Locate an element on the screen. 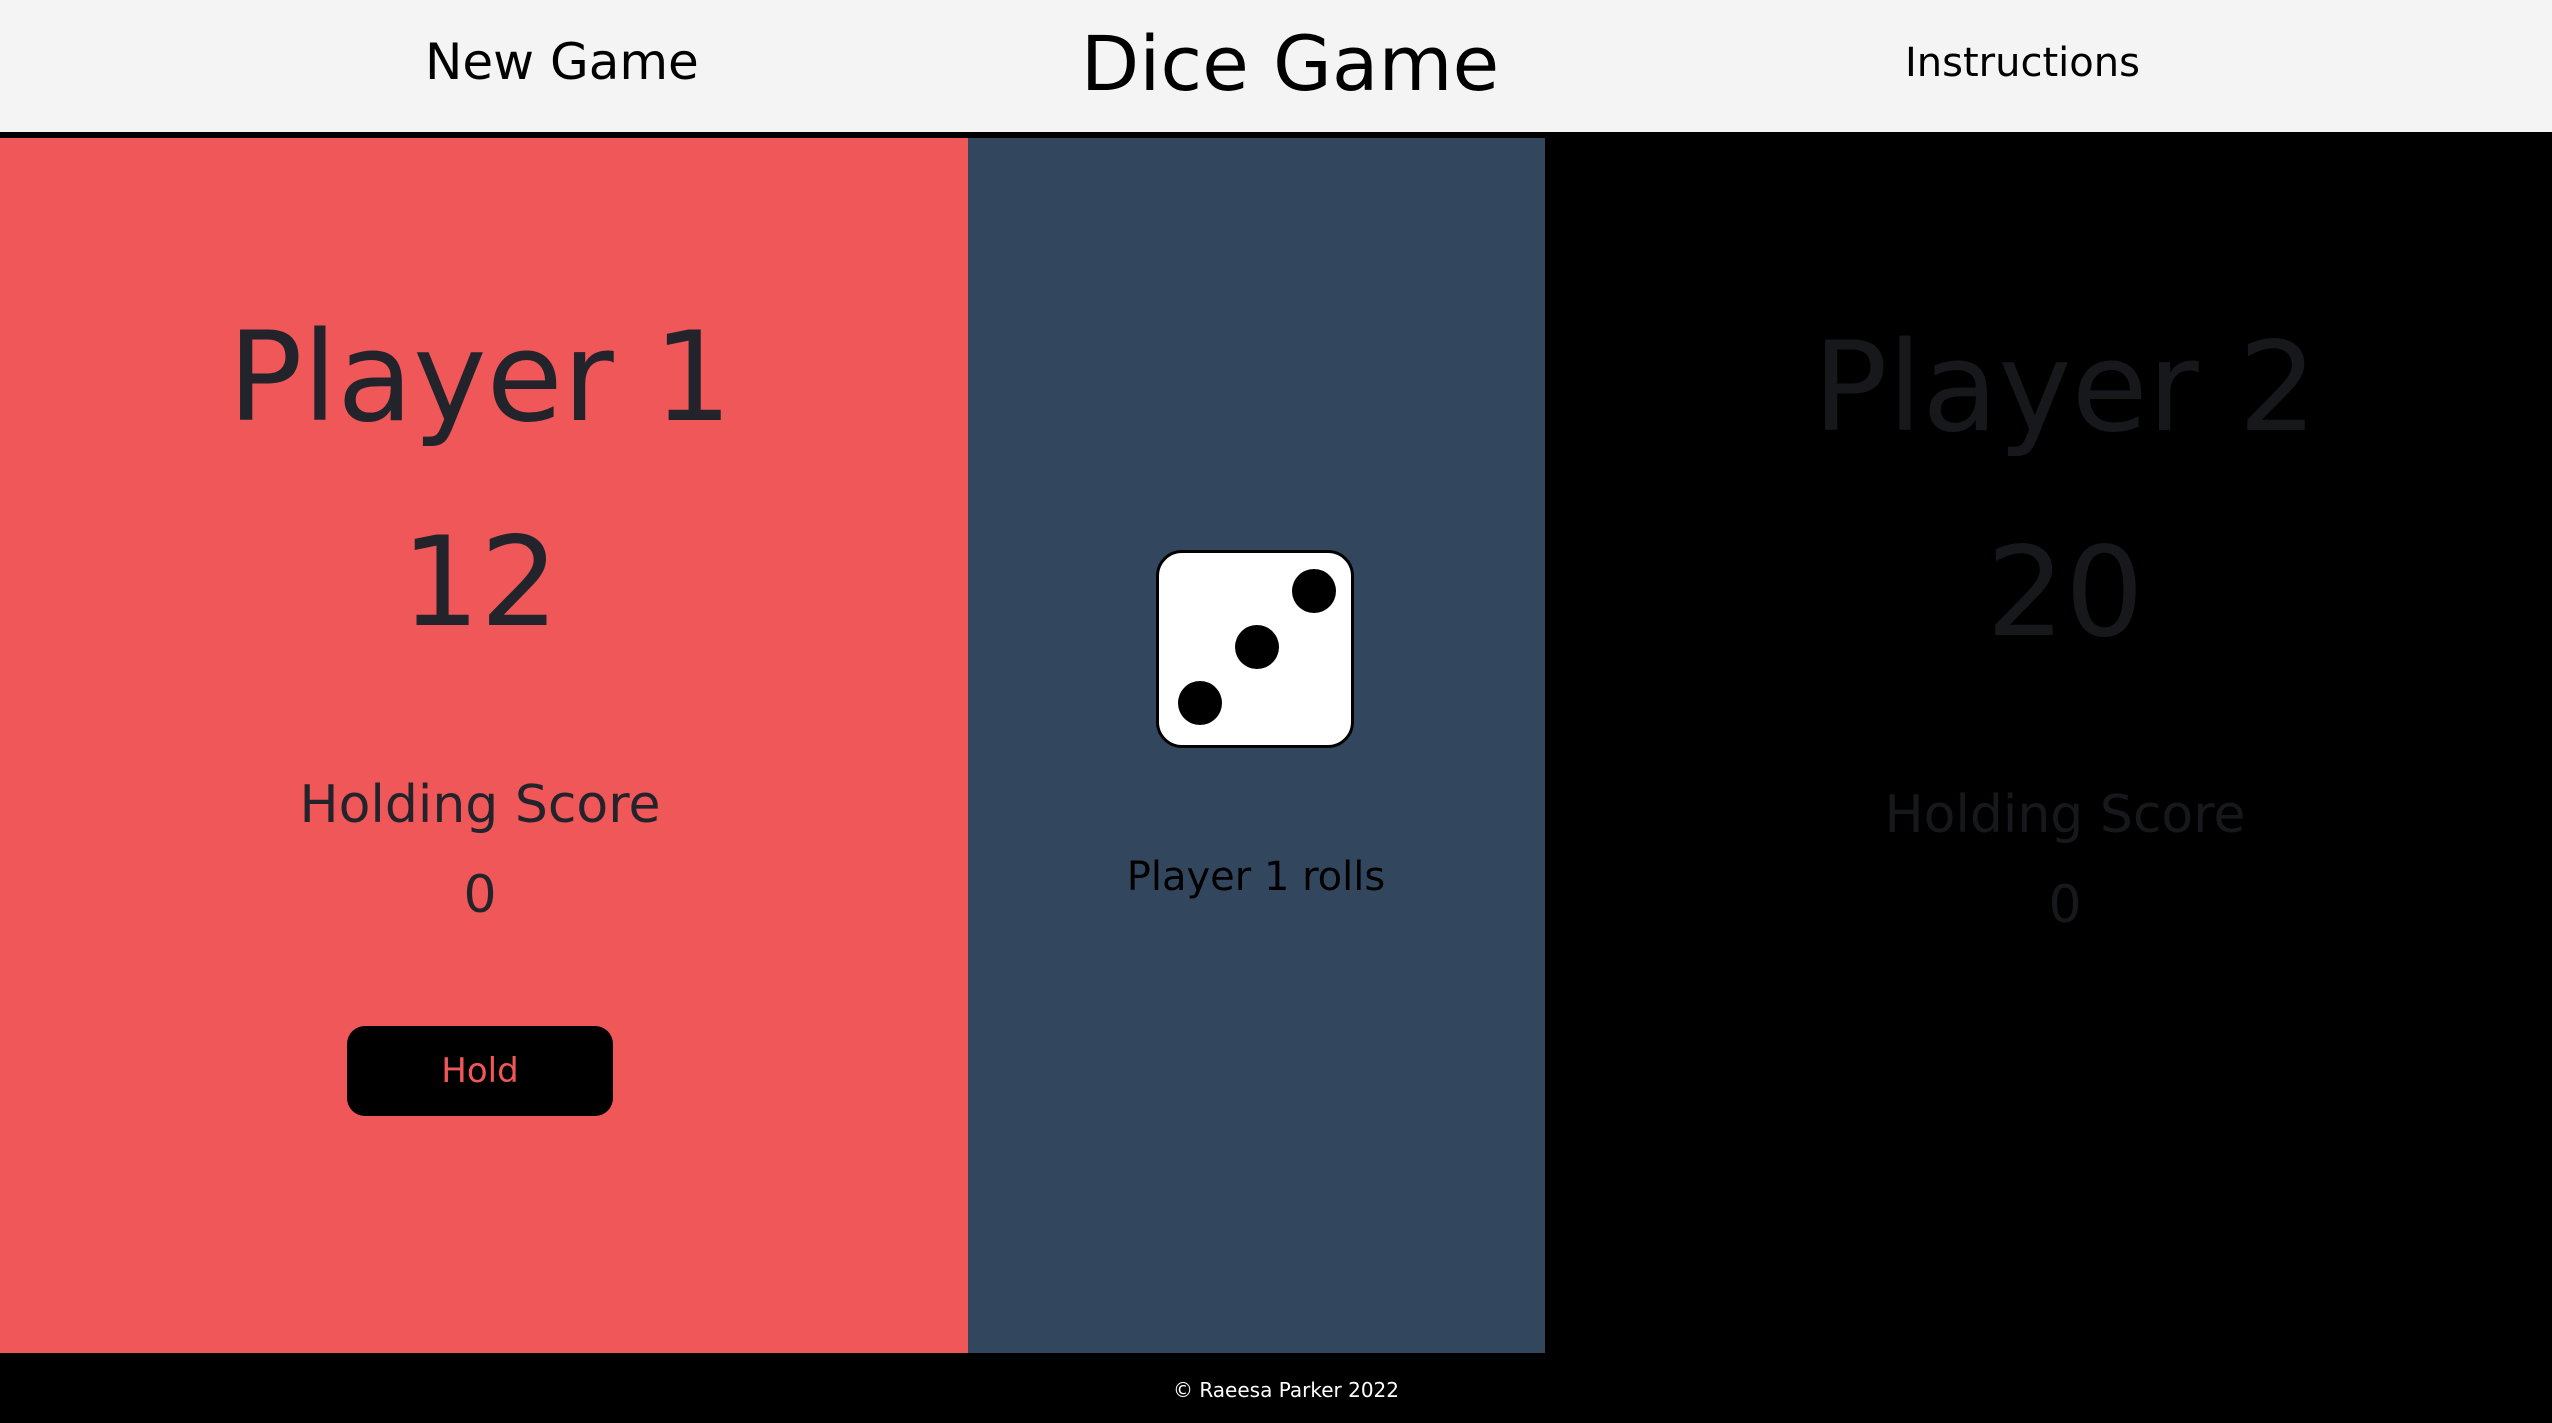  player1-score: 12 is located at coordinates (480, 583).